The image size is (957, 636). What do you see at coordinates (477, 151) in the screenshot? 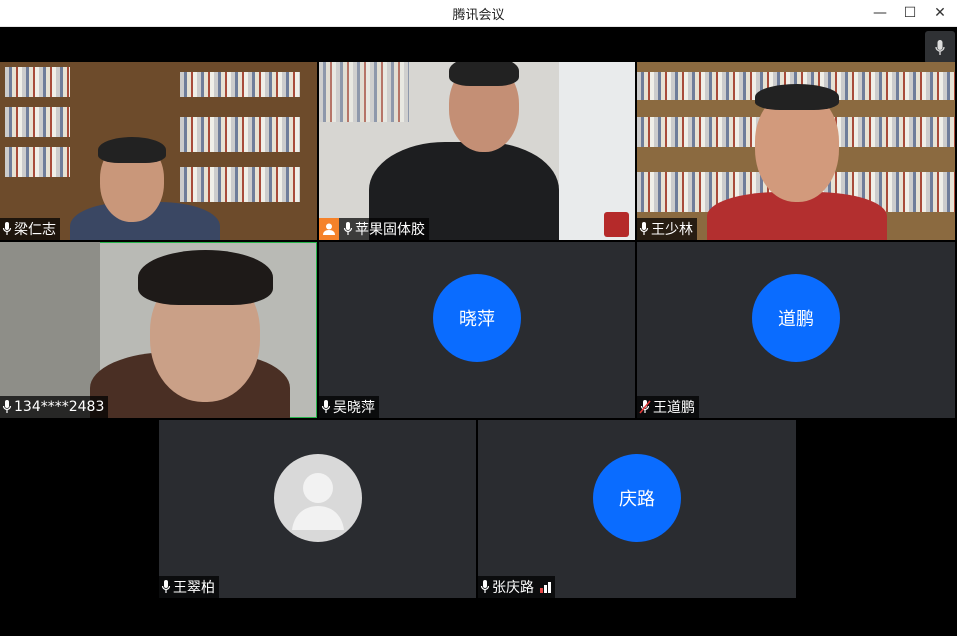
I see `participant-tile: 苹果固体胶` at bounding box center [477, 151].